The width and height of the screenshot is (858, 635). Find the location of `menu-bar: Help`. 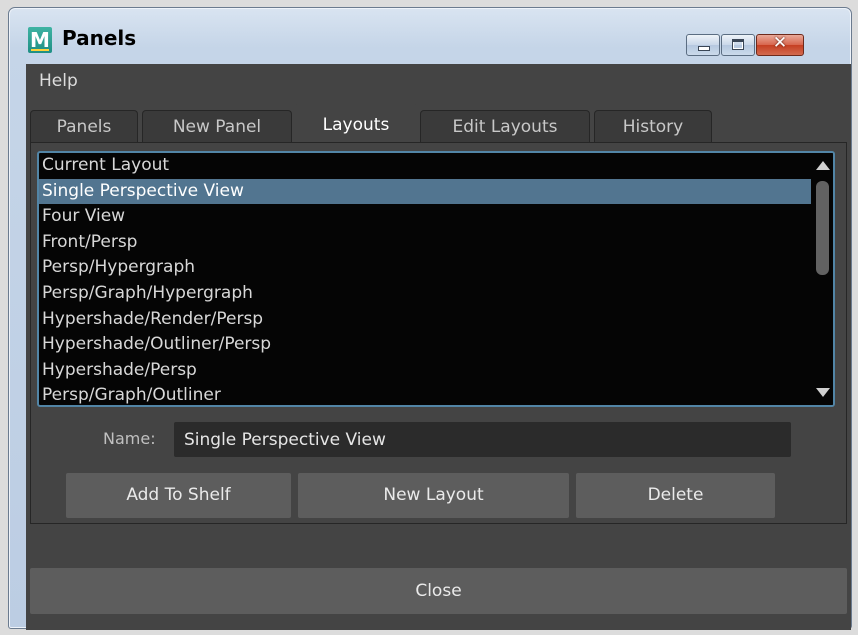

menu-bar: Help is located at coordinates (438, 80).